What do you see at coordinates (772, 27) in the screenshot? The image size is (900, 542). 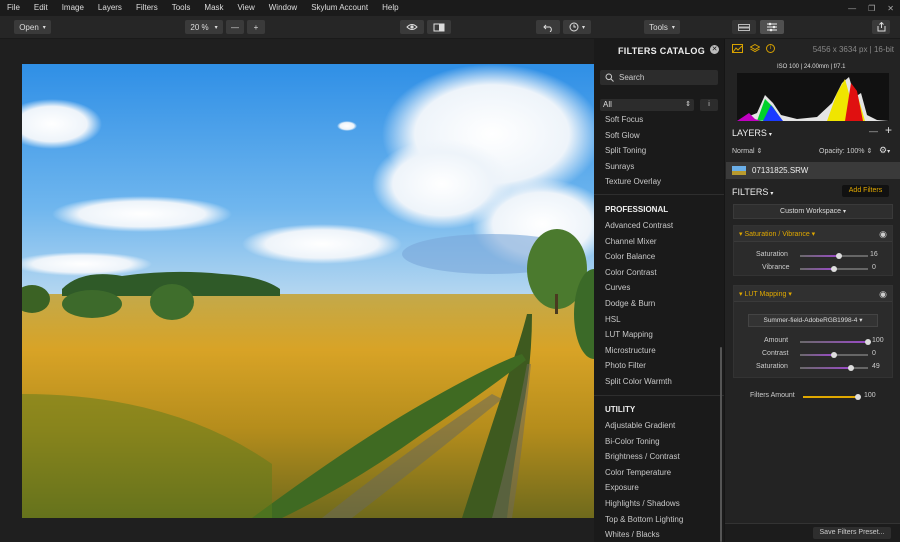 I see `adjustments-view-button` at bounding box center [772, 27].